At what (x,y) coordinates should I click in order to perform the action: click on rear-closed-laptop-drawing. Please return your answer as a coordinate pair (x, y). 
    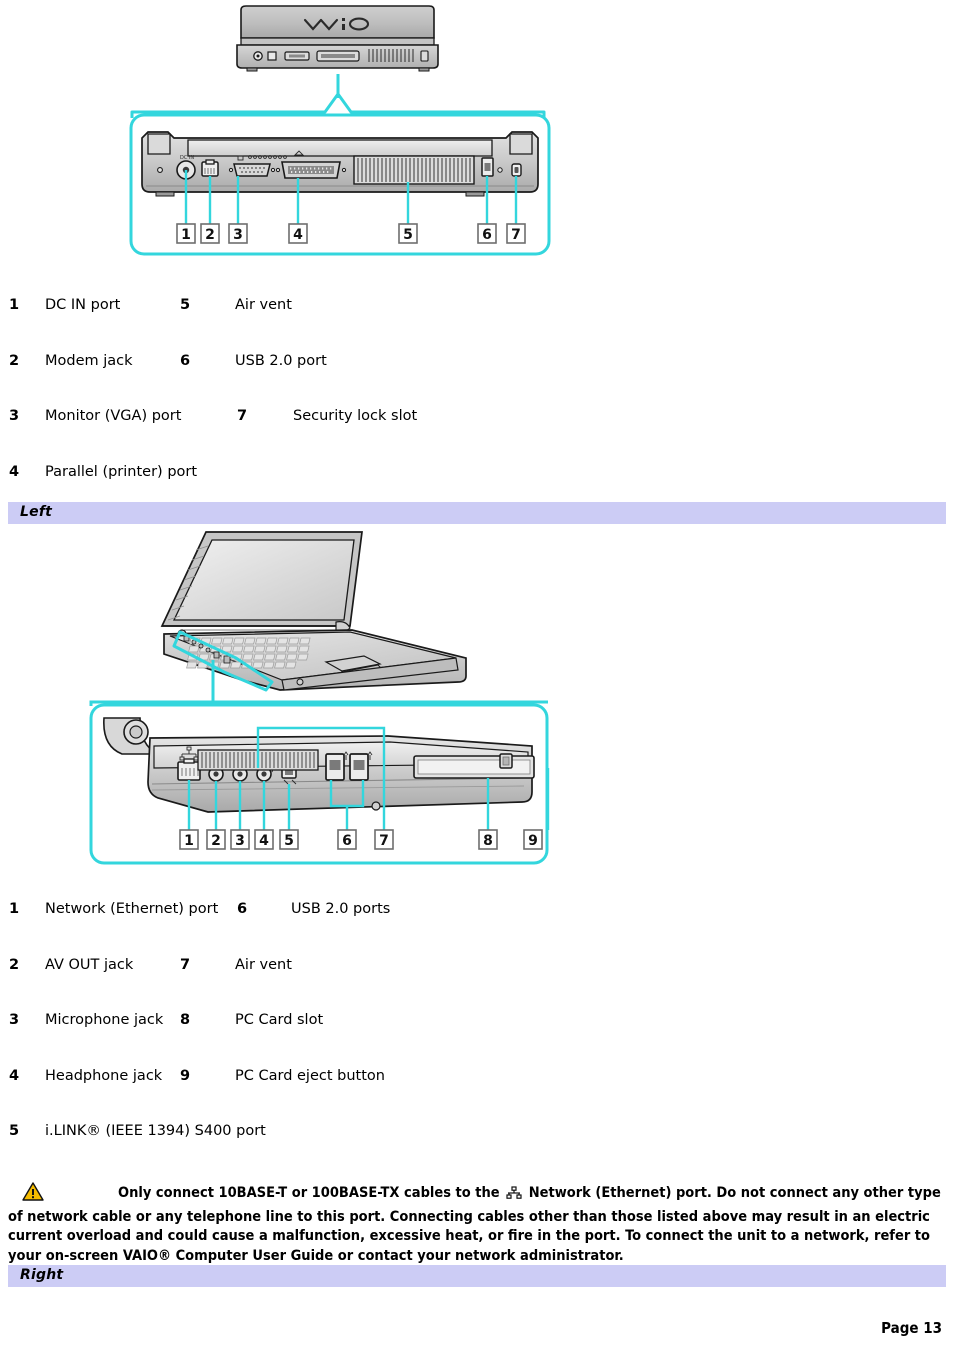
    Looking at the image, I should click on (337, 38).